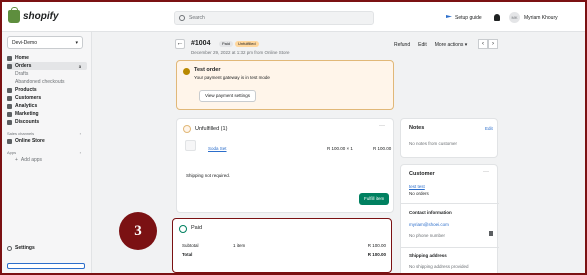 The height and width of the screenshot is (275, 587). I want to click on back-button: ←, so click(180, 44).